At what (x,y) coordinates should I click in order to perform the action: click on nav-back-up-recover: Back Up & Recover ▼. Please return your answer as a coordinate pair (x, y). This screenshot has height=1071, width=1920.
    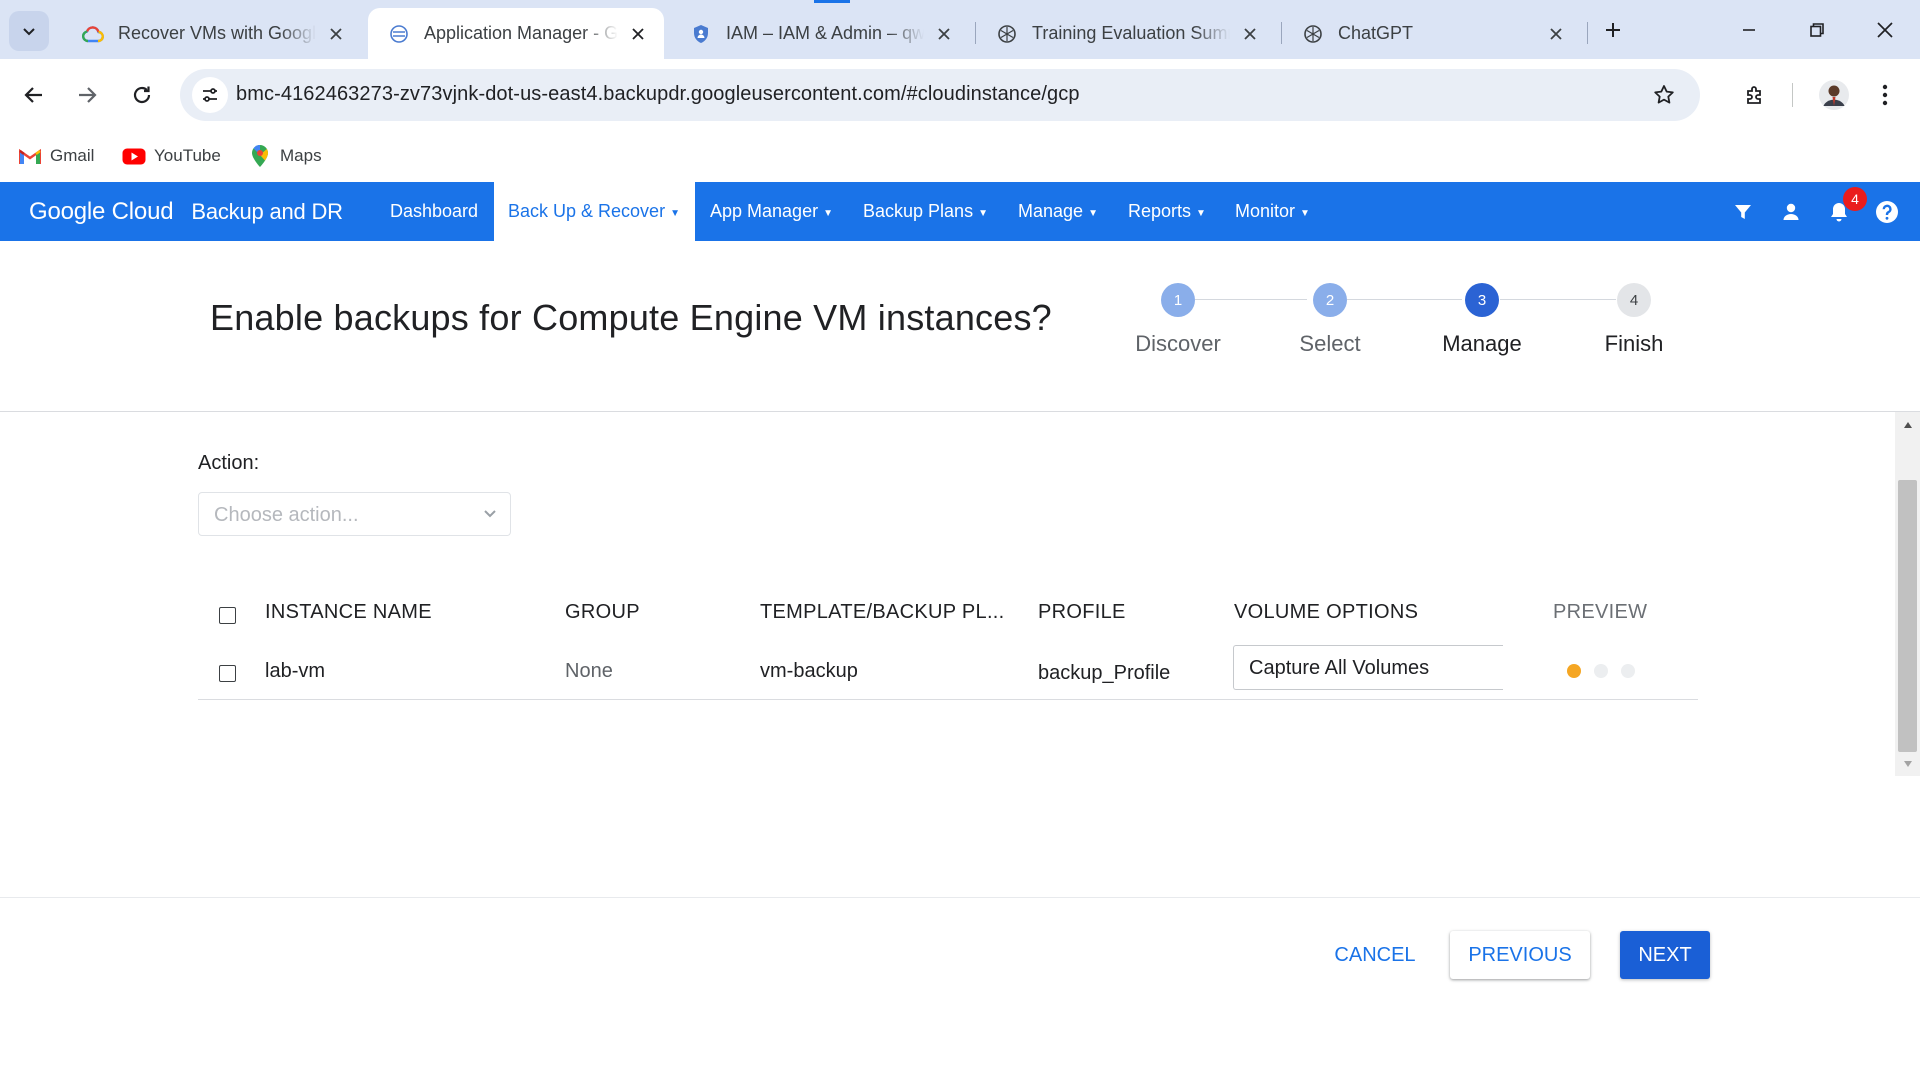
    Looking at the image, I should click on (594, 211).